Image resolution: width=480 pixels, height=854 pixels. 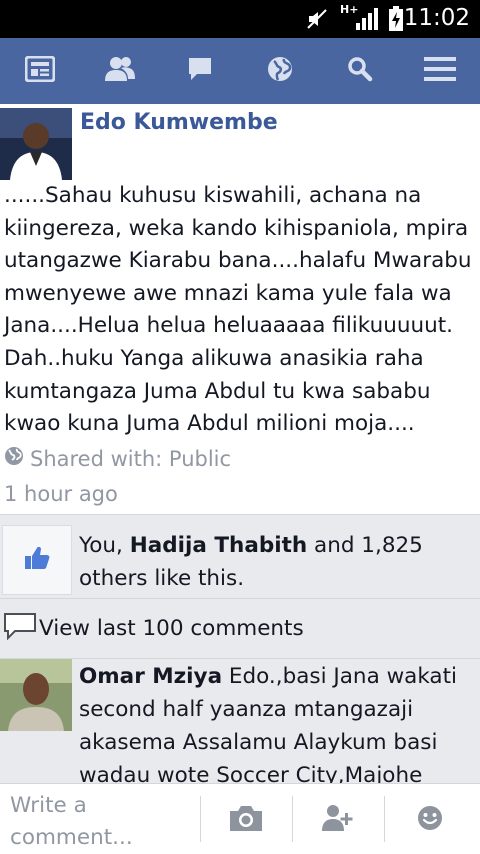 What do you see at coordinates (240, 19) in the screenshot?
I see `status-bar: H+ 11:02` at bounding box center [240, 19].